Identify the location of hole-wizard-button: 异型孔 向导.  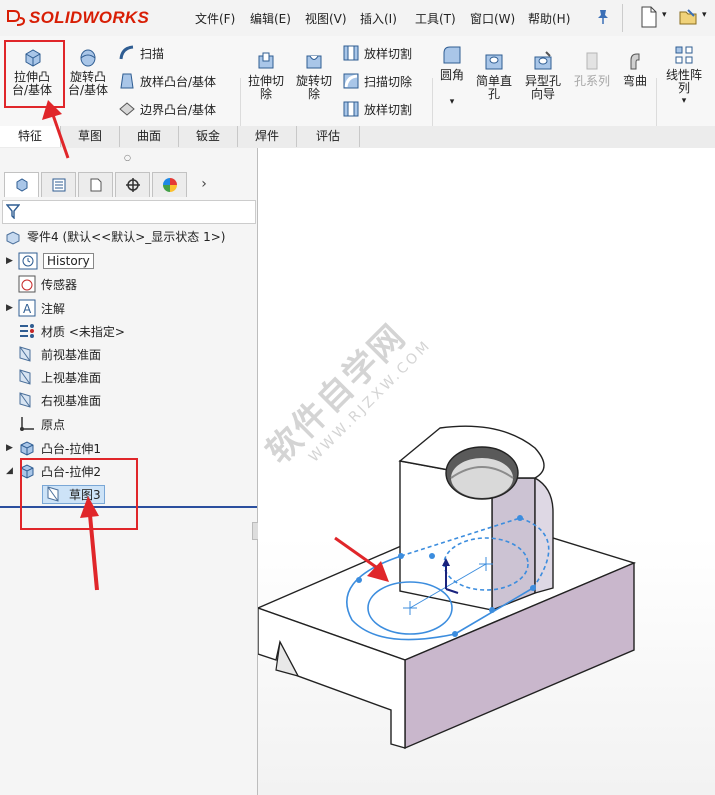
(543, 75).